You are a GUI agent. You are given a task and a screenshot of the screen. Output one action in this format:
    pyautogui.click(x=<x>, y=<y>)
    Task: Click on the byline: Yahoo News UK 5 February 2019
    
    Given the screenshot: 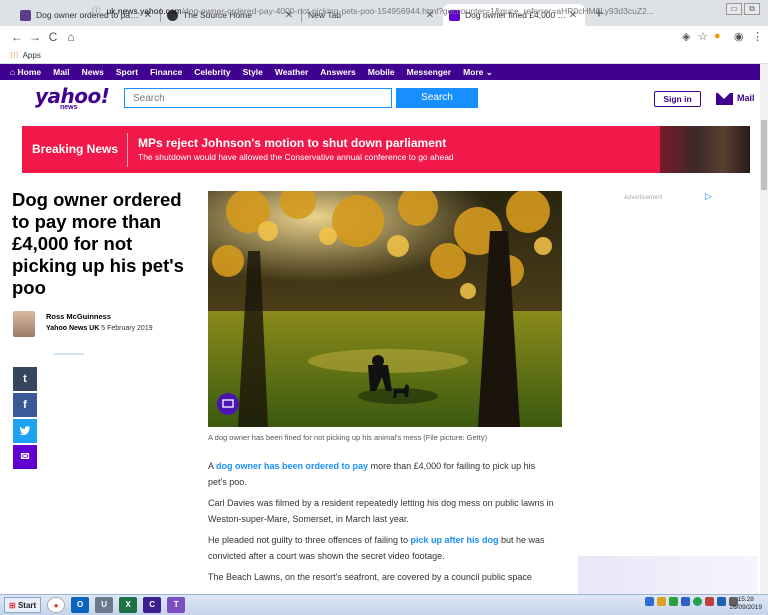 What is the action you would take?
    pyautogui.click(x=99, y=328)
    